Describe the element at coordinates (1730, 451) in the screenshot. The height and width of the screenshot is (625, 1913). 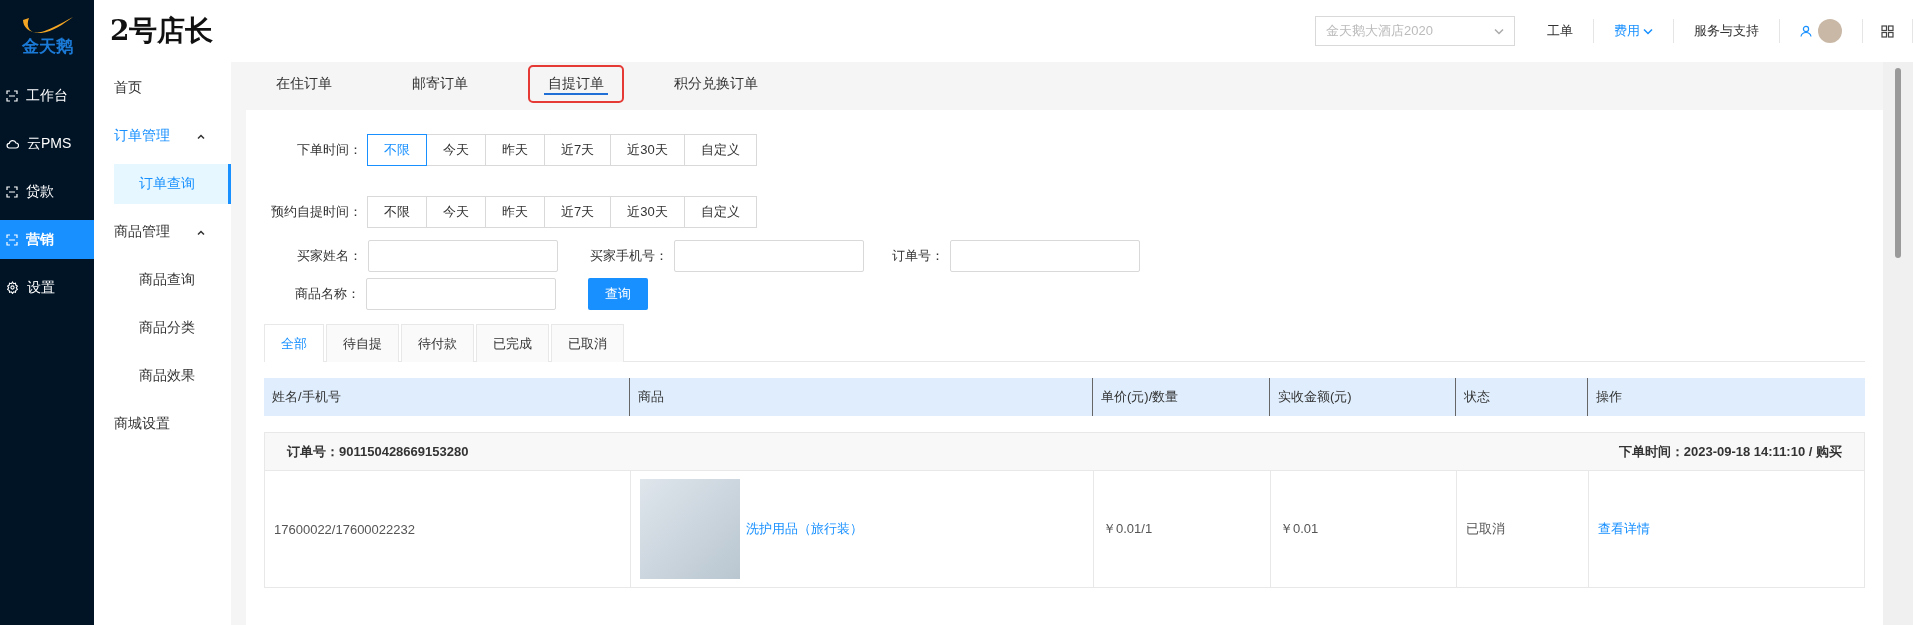
I see `order-time: 下单时间：2023-09-18 14:11:10 / 购买` at that location.